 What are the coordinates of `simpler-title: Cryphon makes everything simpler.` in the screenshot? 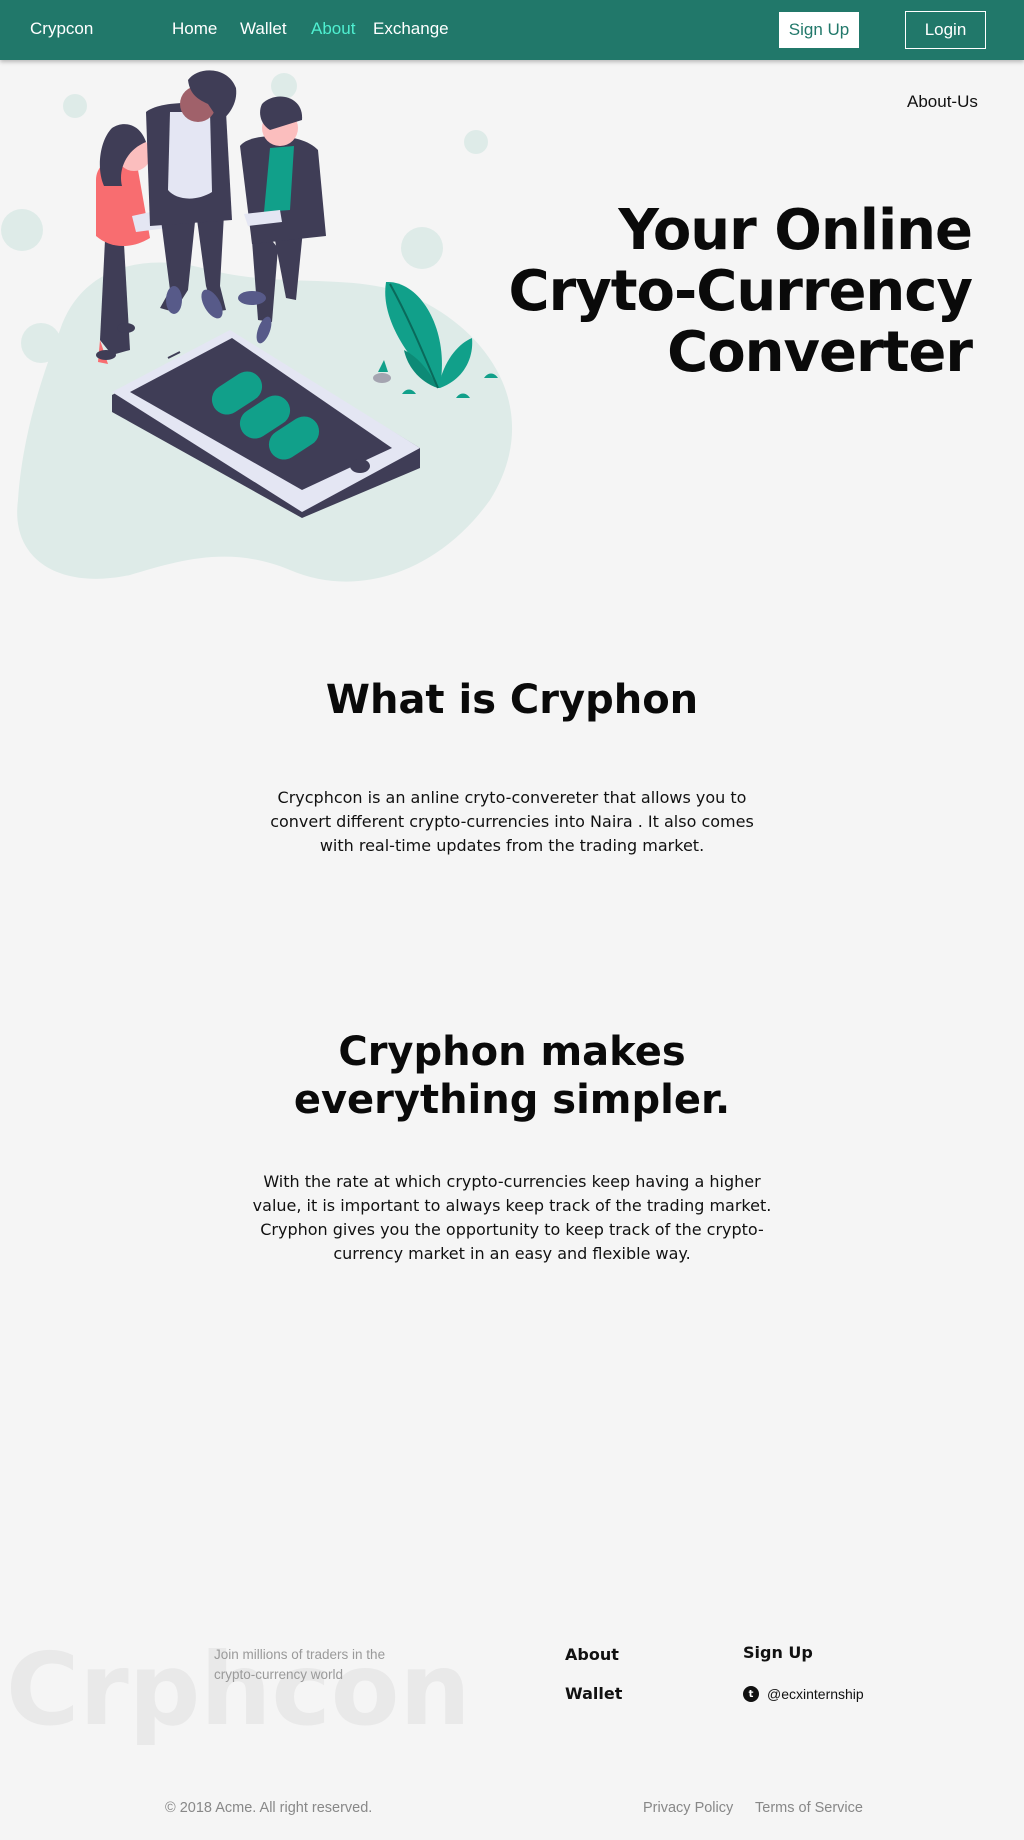 It's located at (512, 1076).